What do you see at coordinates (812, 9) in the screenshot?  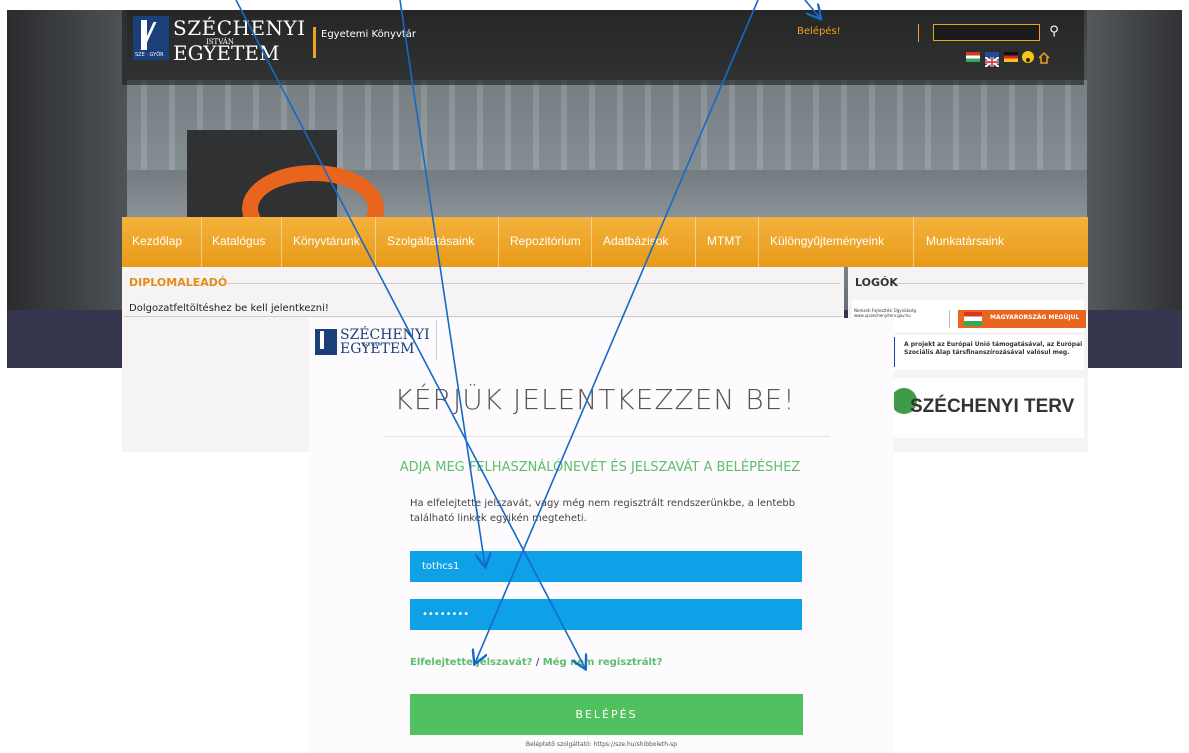 I see `arrow-to-header-login` at bounding box center [812, 9].